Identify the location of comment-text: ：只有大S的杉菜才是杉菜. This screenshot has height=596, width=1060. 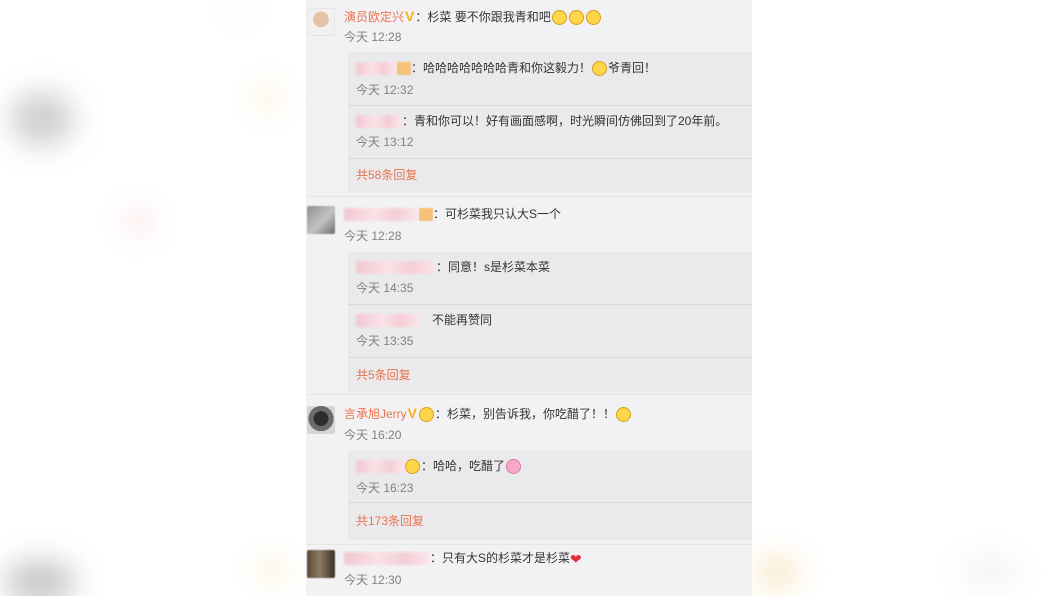
(500, 558).